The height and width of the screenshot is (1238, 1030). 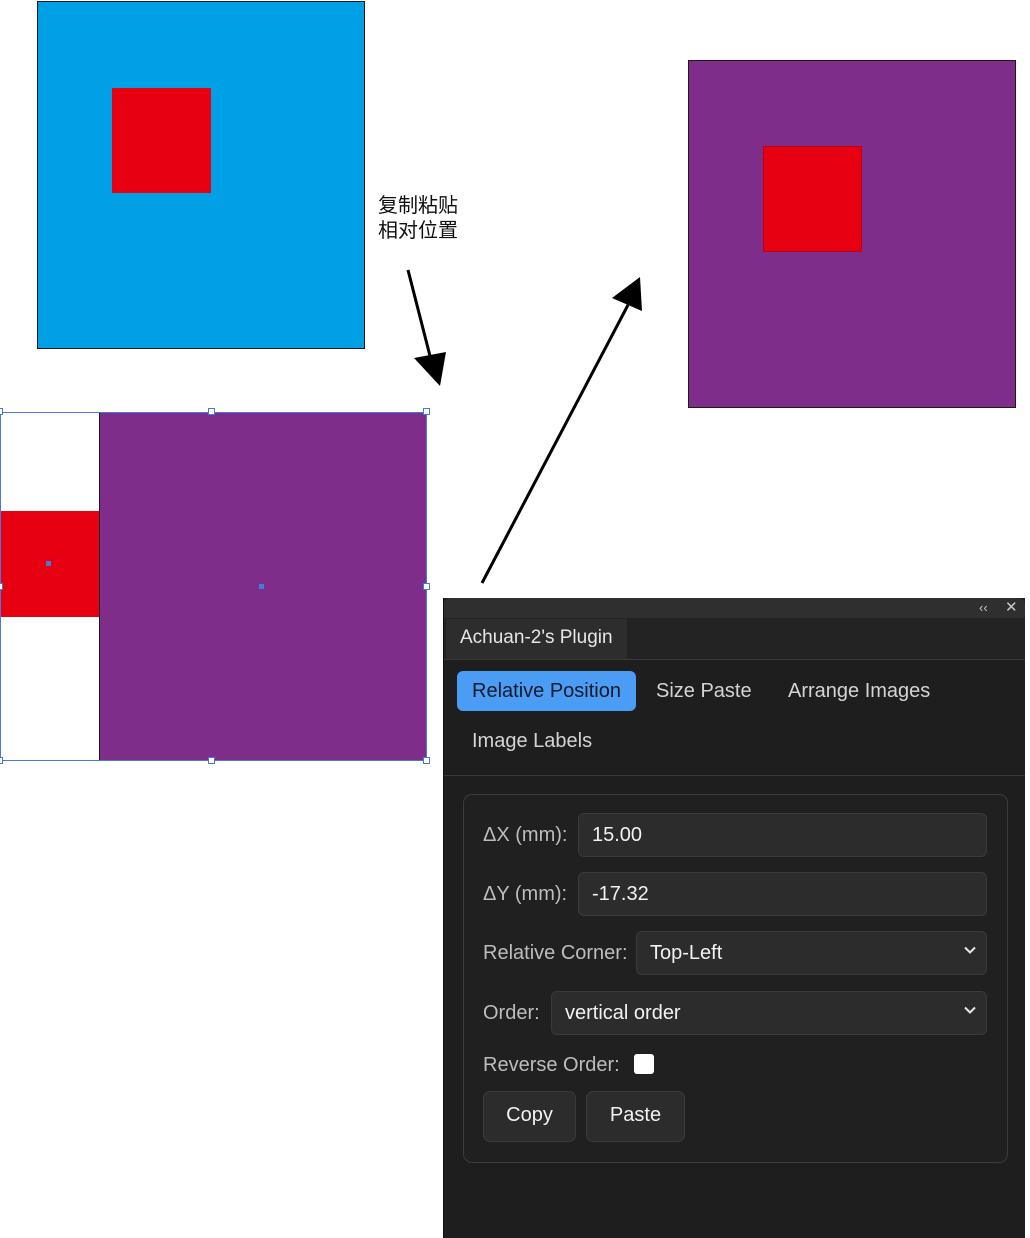 What do you see at coordinates (525, 894) in the screenshot?
I see `dy-label: ΔY (mm):` at bounding box center [525, 894].